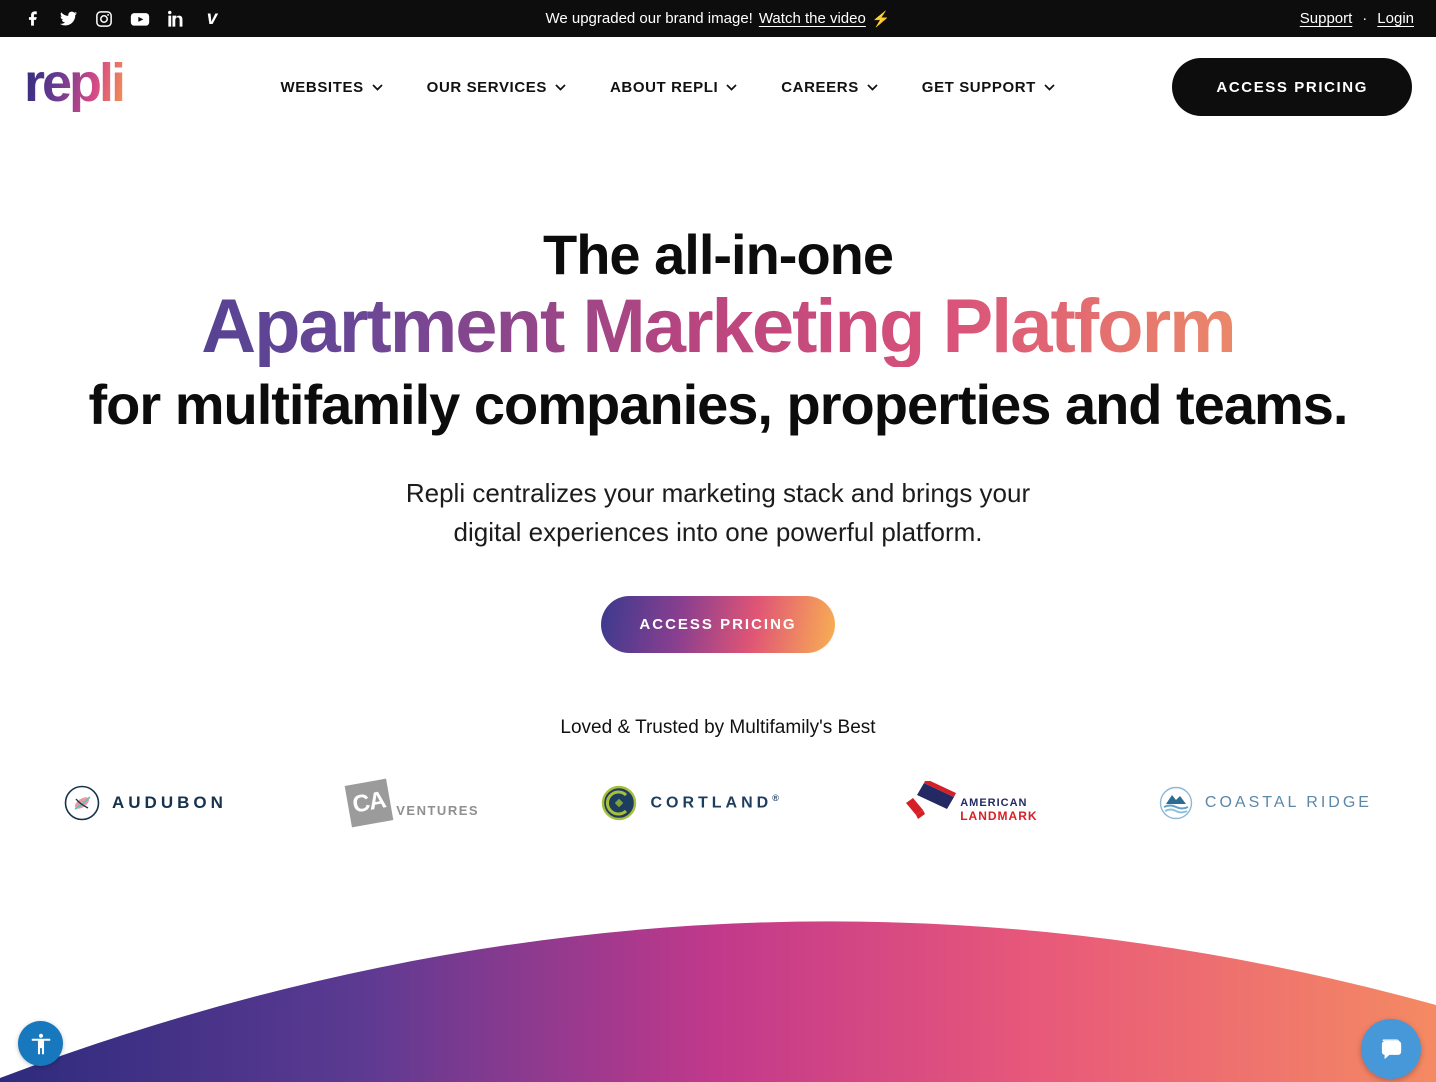 Image resolution: width=1436 pixels, height=1082 pixels. What do you see at coordinates (438, 811) in the screenshot?
I see `ca-ventures-wordmark: VENTURES` at bounding box center [438, 811].